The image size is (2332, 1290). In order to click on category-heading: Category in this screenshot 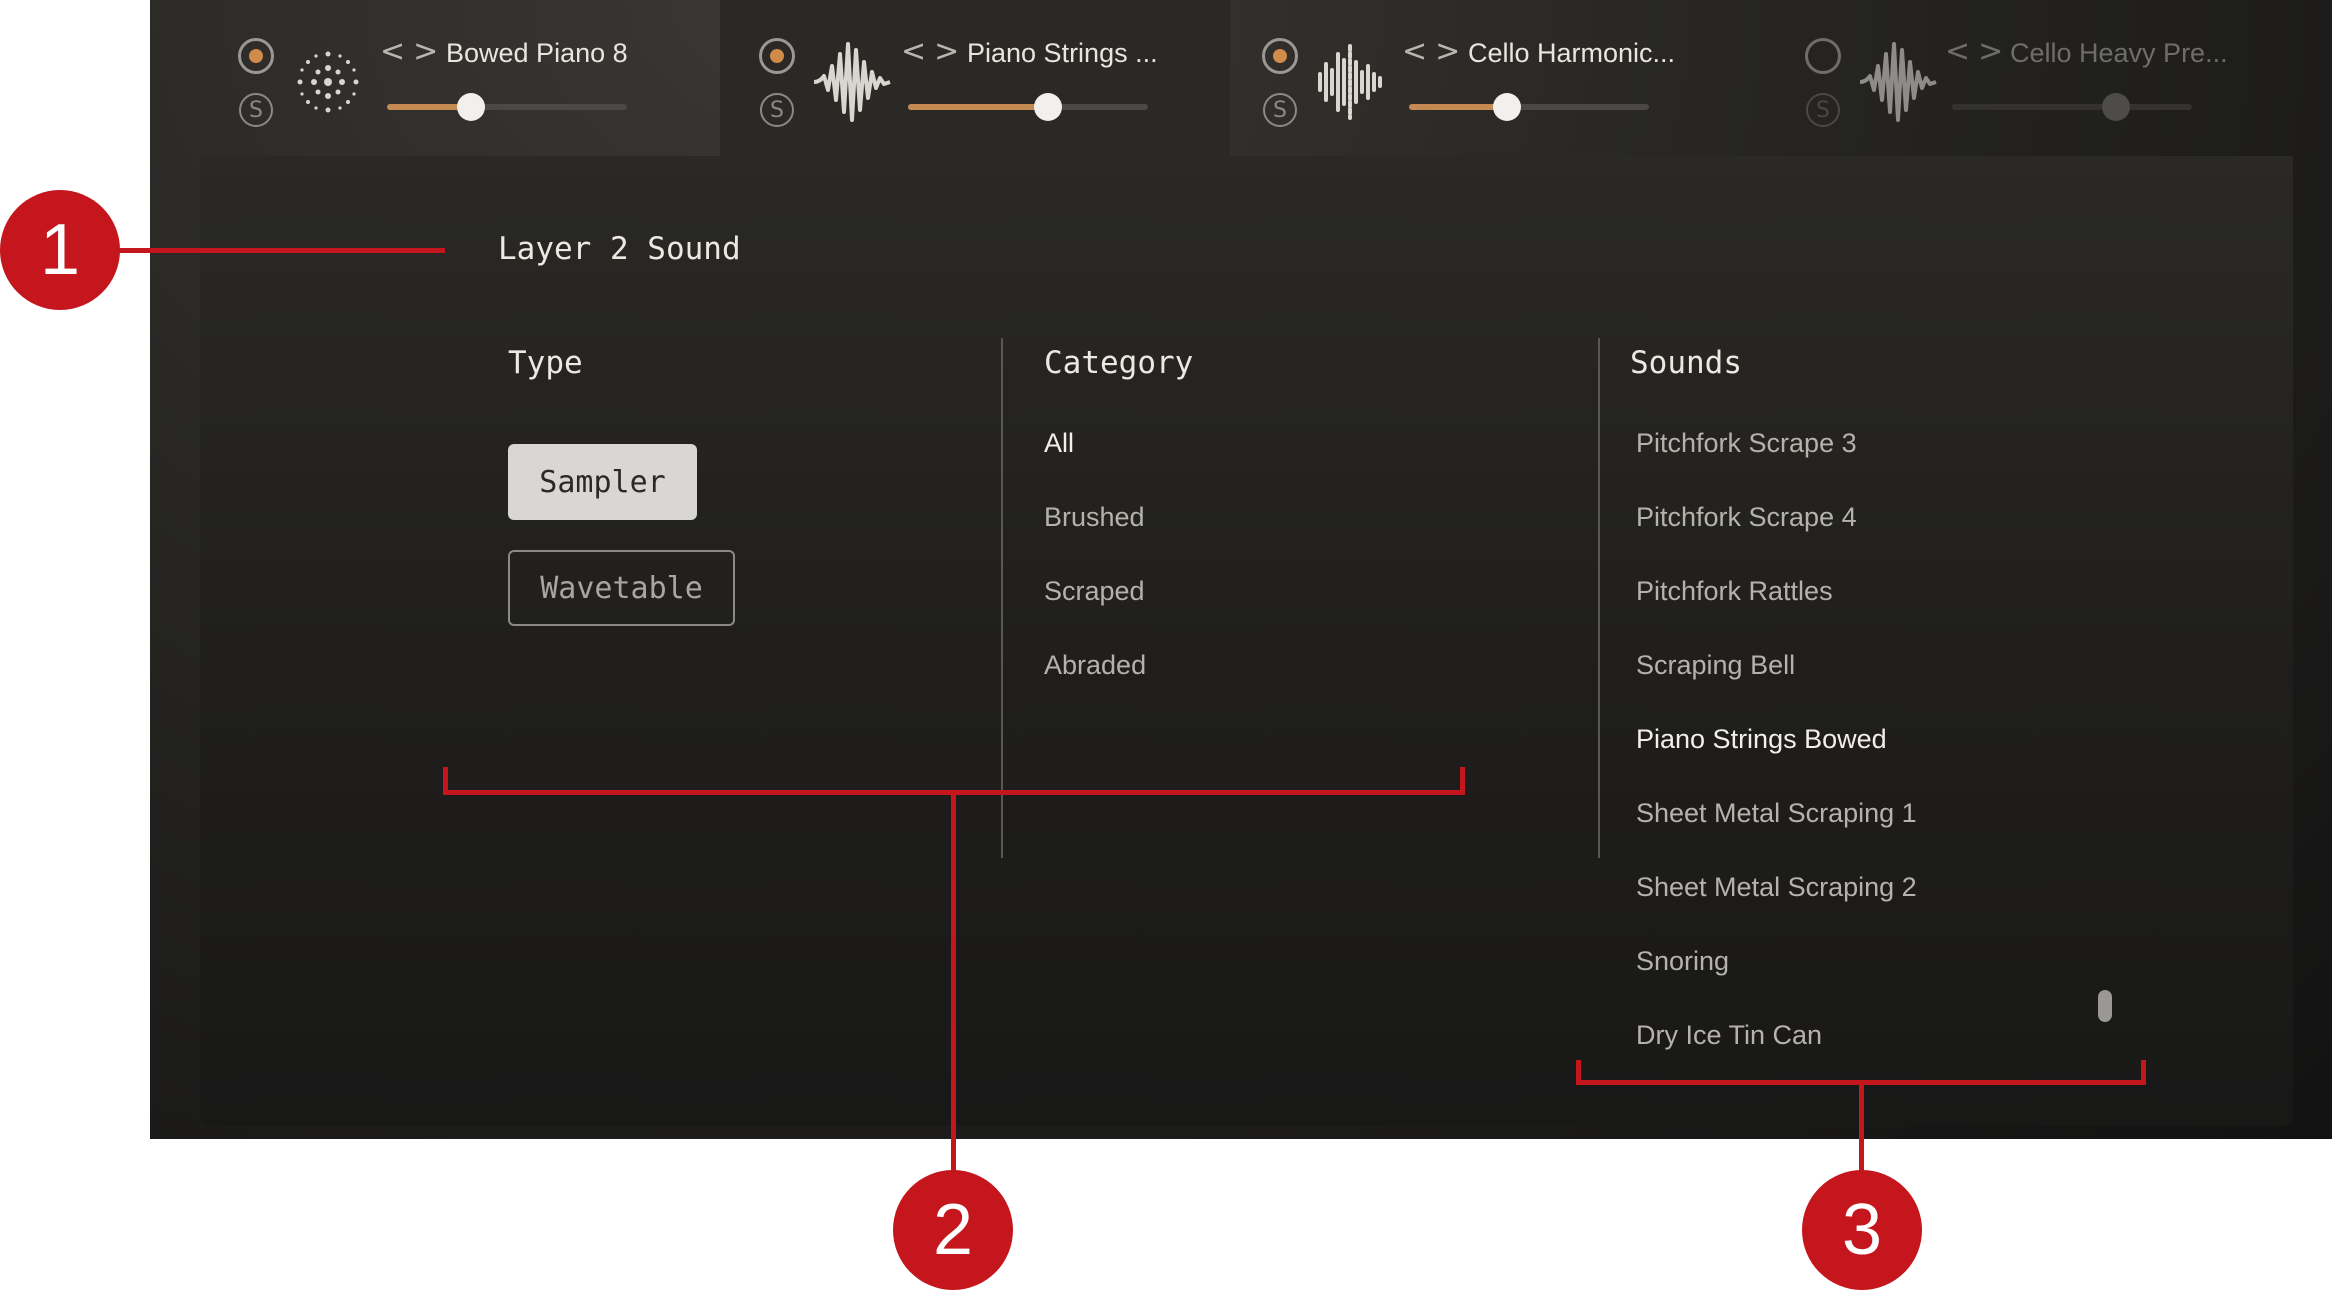, I will do `click(1119, 363)`.